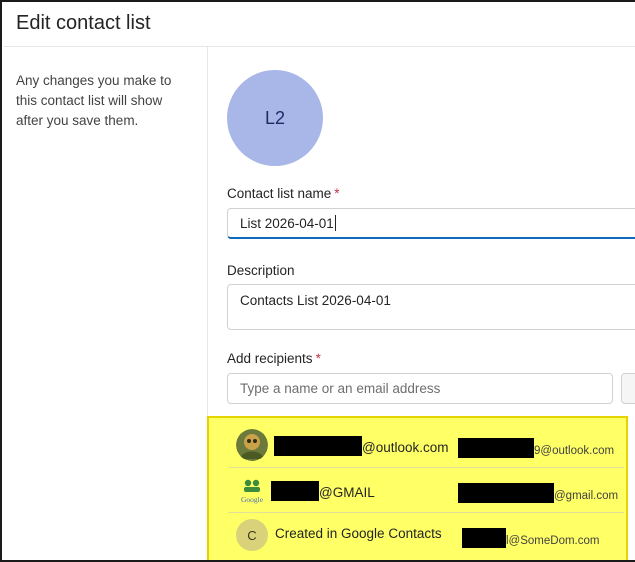  Describe the element at coordinates (287, 223) in the screenshot. I see `contact-list-name-value: List 2026-04-01` at that location.